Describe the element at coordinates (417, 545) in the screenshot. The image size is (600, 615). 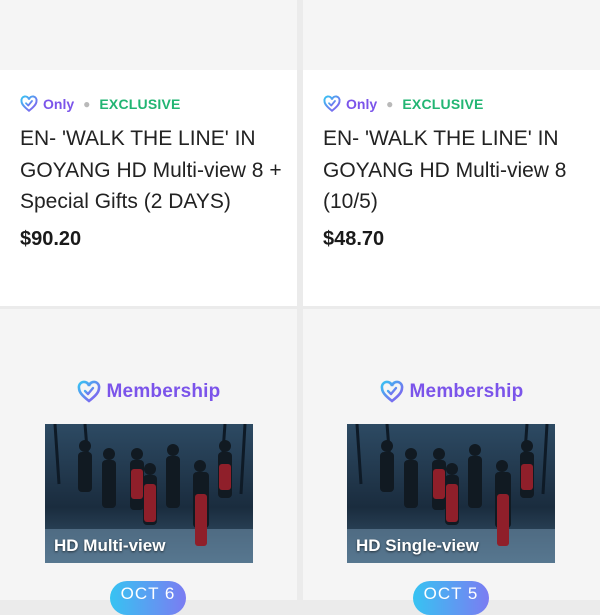
I see `photo-caption: HD Single-view` at that location.